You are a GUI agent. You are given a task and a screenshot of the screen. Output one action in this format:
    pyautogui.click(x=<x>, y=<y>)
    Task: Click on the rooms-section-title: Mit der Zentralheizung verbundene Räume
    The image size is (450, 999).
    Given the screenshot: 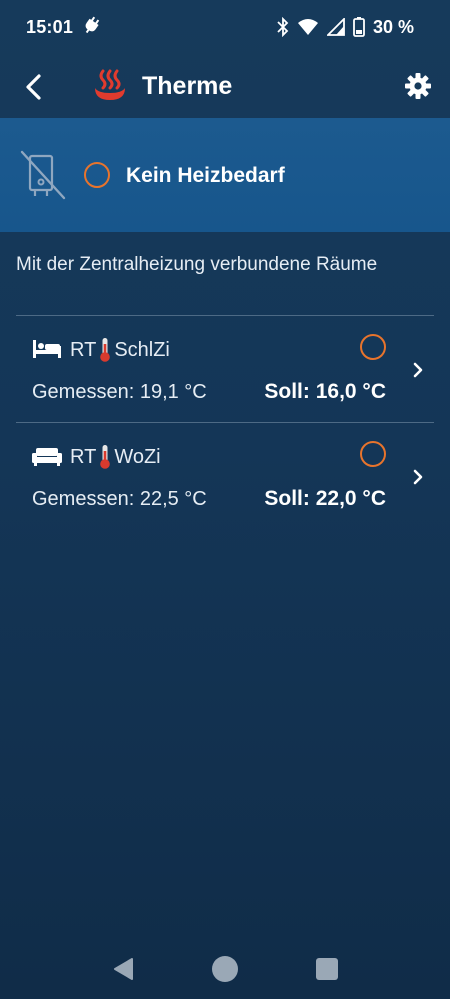 What is the action you would take?
    pyautogui.click(x=197, y=264)
    